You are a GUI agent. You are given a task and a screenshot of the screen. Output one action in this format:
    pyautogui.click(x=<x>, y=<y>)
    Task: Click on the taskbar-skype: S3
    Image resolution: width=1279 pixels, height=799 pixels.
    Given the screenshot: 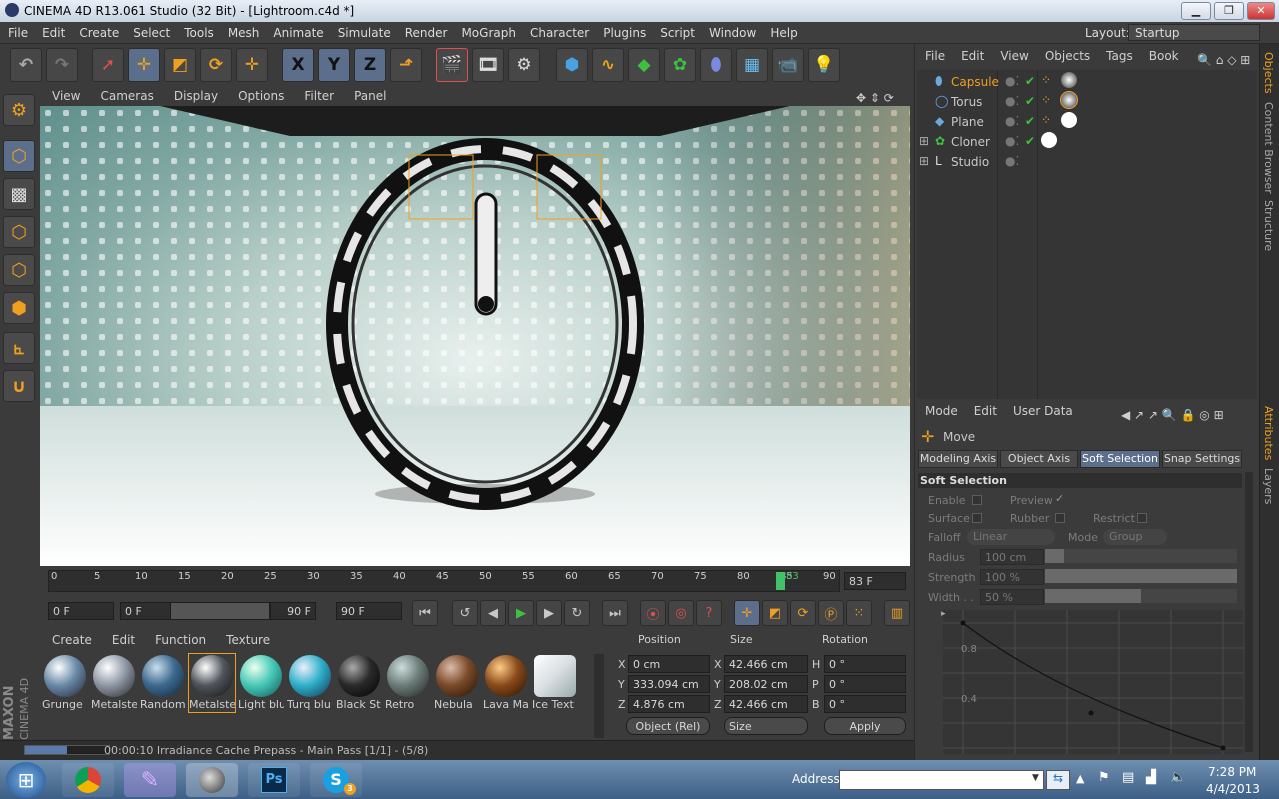 What is the action you would take?
    pyautogui.click(x=336, y=780)
    